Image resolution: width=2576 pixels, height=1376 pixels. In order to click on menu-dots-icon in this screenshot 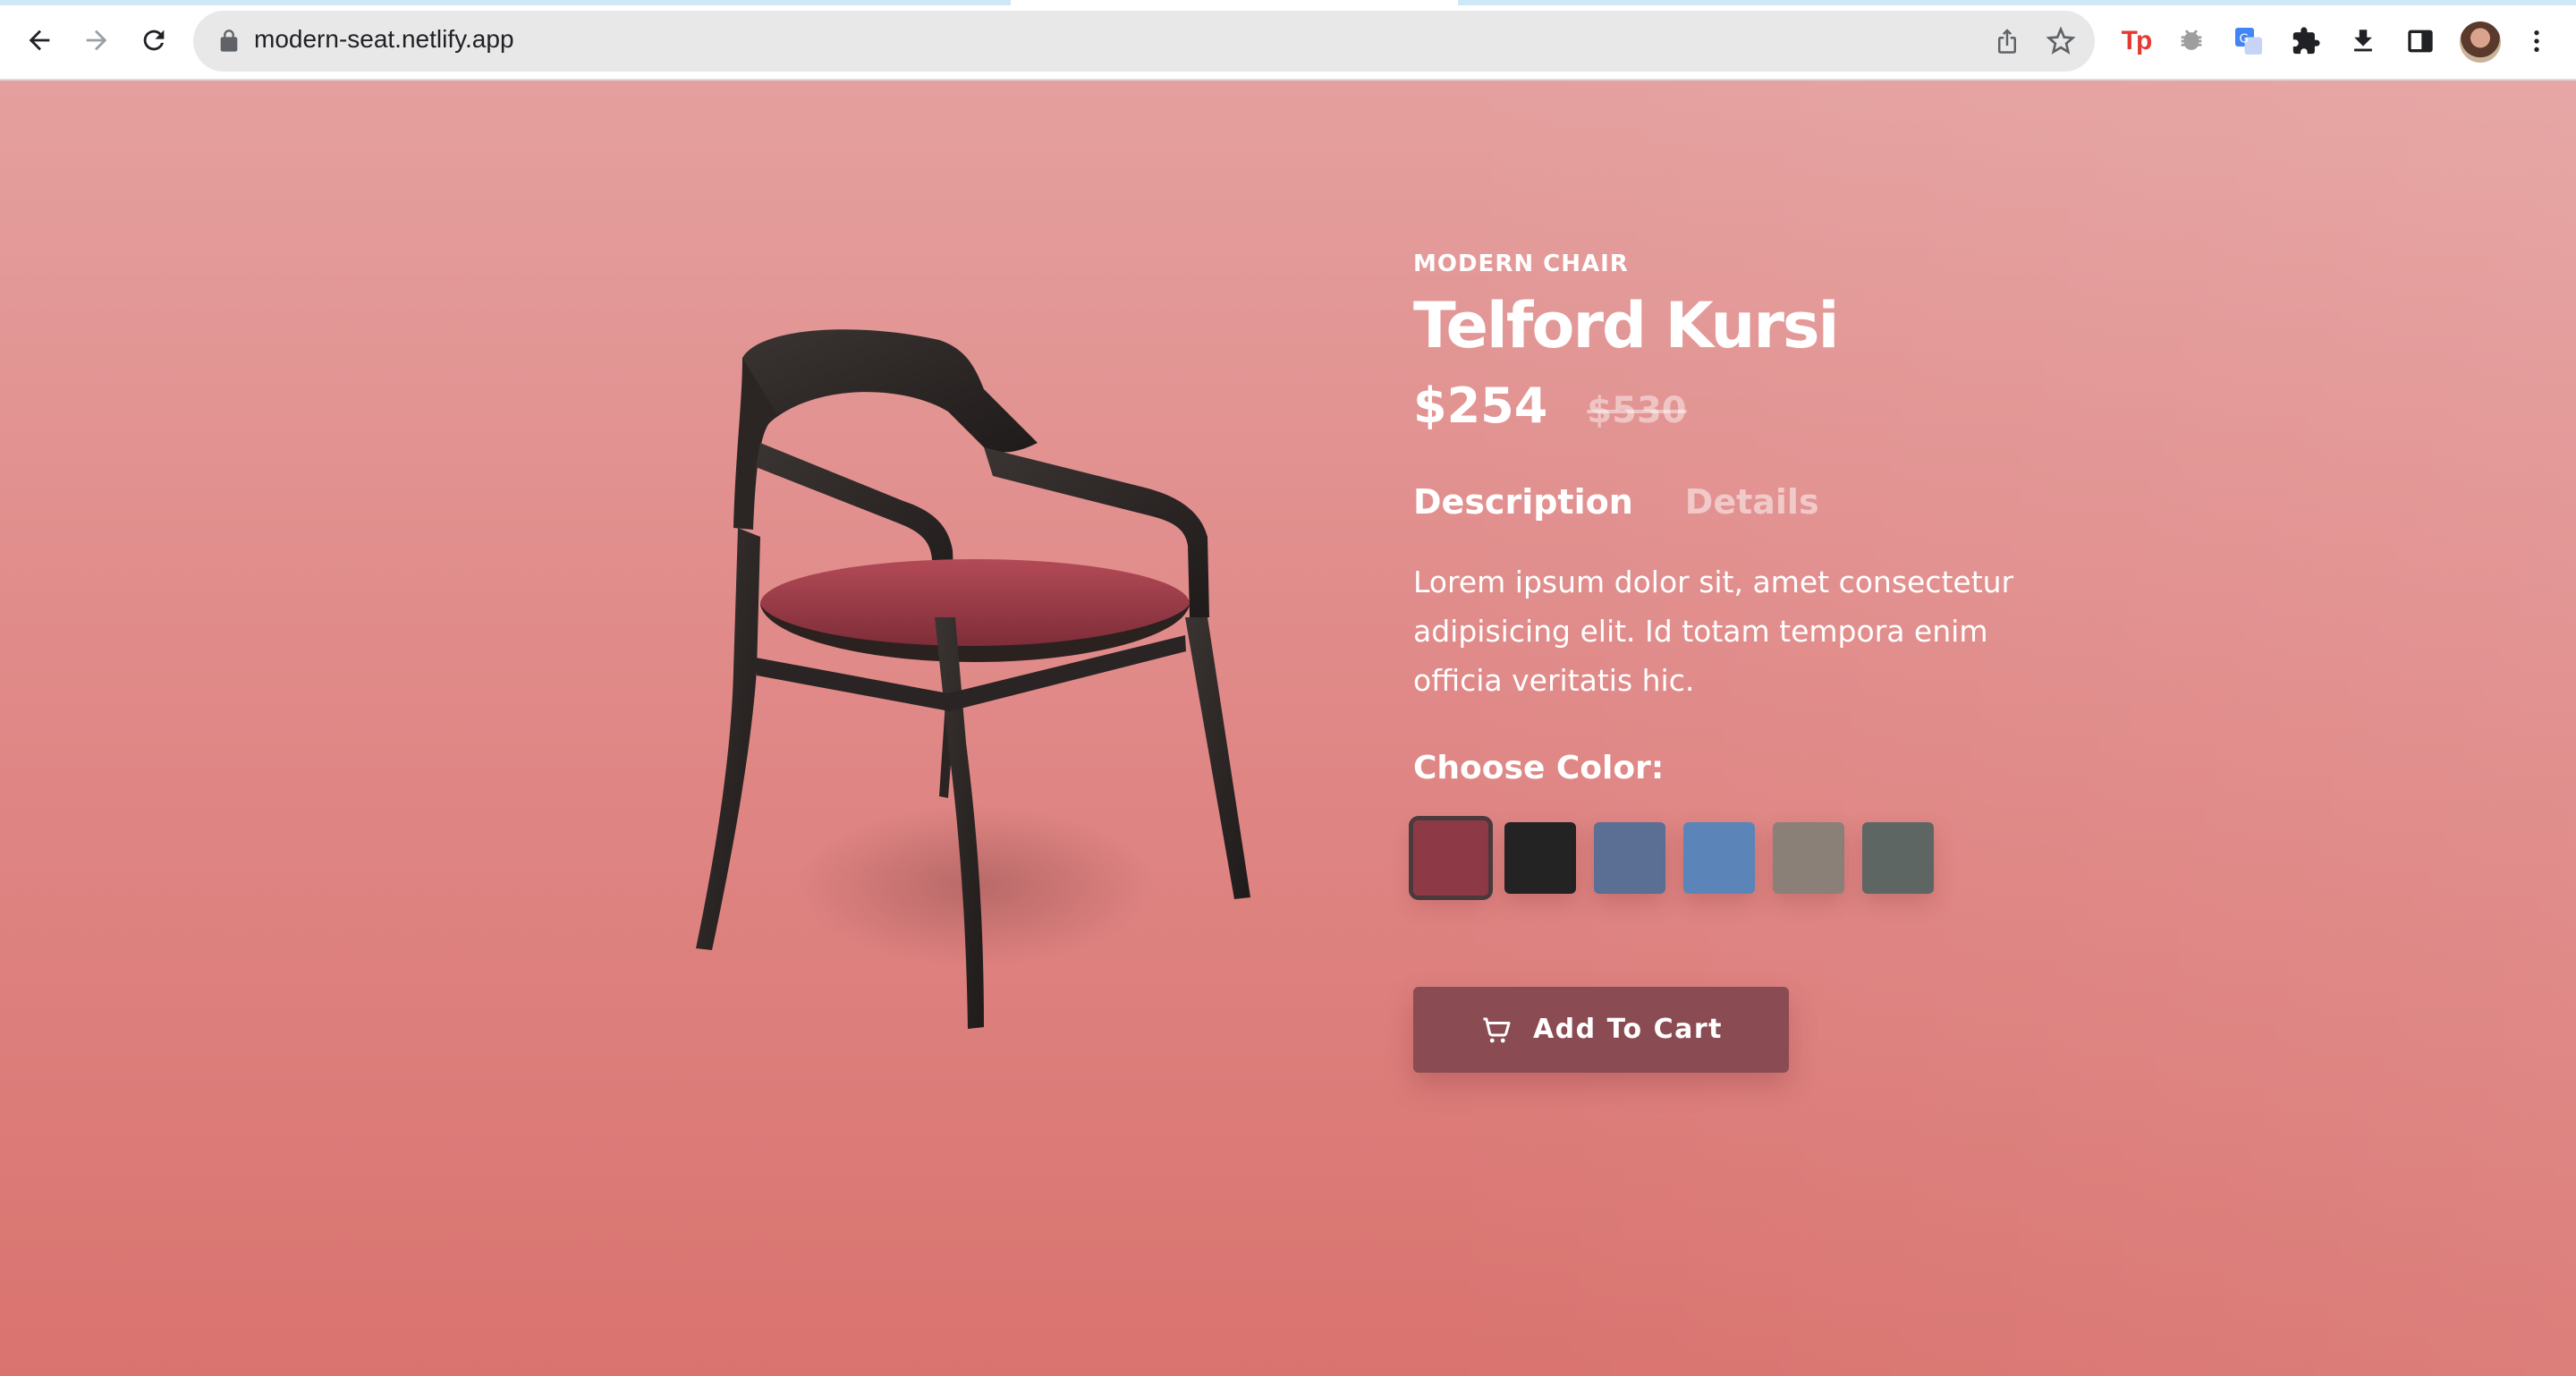, I will do `click(2536, 41)`.